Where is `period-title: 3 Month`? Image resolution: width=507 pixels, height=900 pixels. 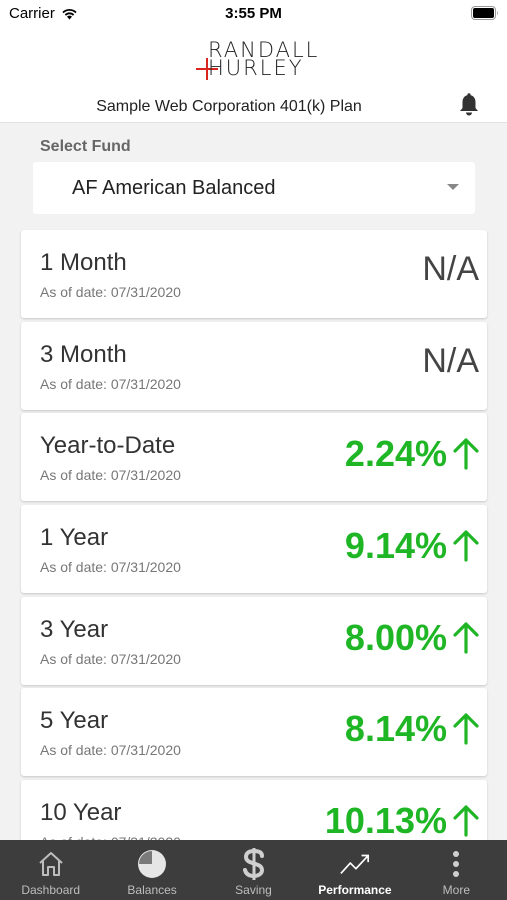
period-title: 3 Month is located at coordinates (83, 354).